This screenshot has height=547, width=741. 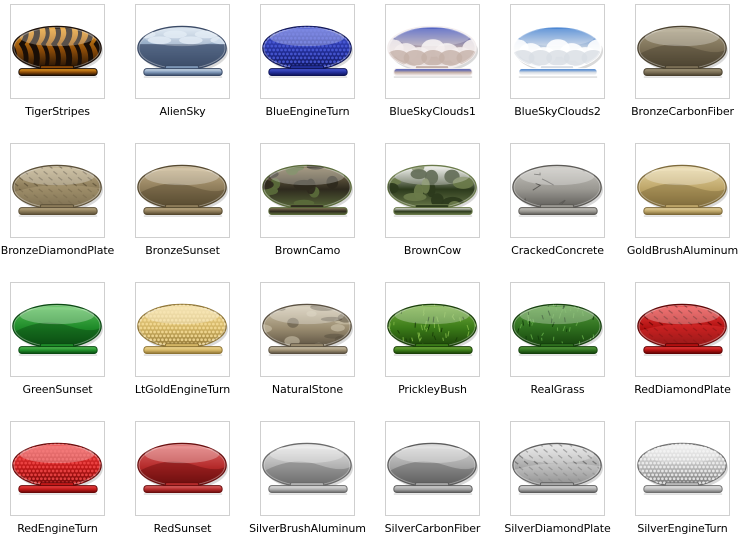 What do you see at coordinates (682, 389) in the screenshot?
I see `skin-name-label: RedDiamondPlate` at bounding box center [682, 389].